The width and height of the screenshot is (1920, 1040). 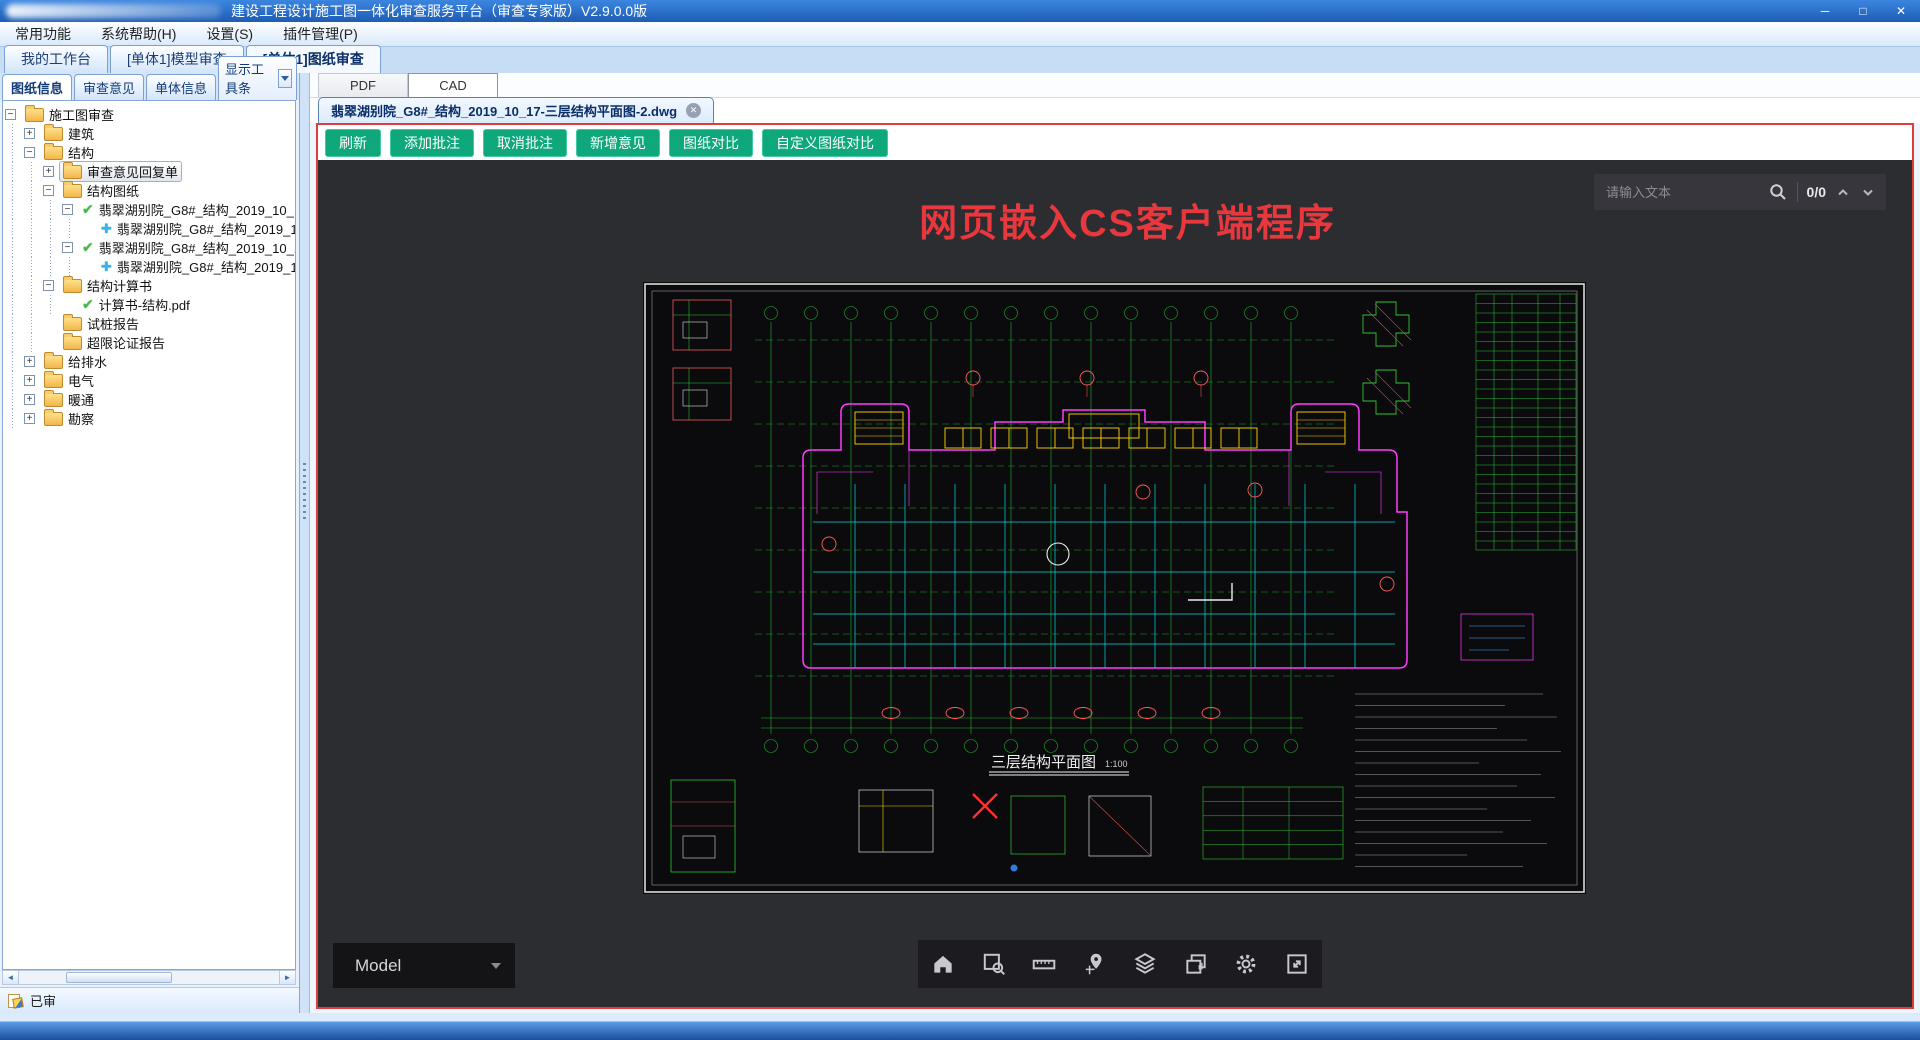 I want to click on zoom-window-button, so click(x=994, y=964).